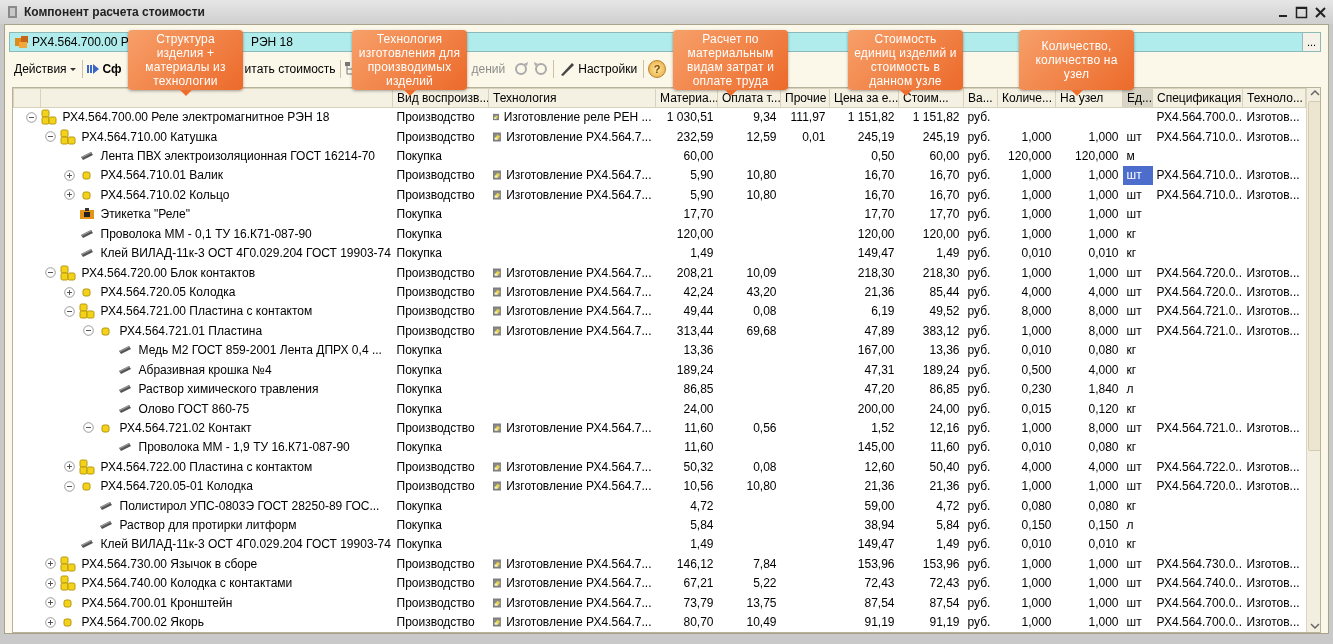 The width and height of the screenshot is (1333, 644). I want to click on table-cell-text: 91,19, so click(944, 623).